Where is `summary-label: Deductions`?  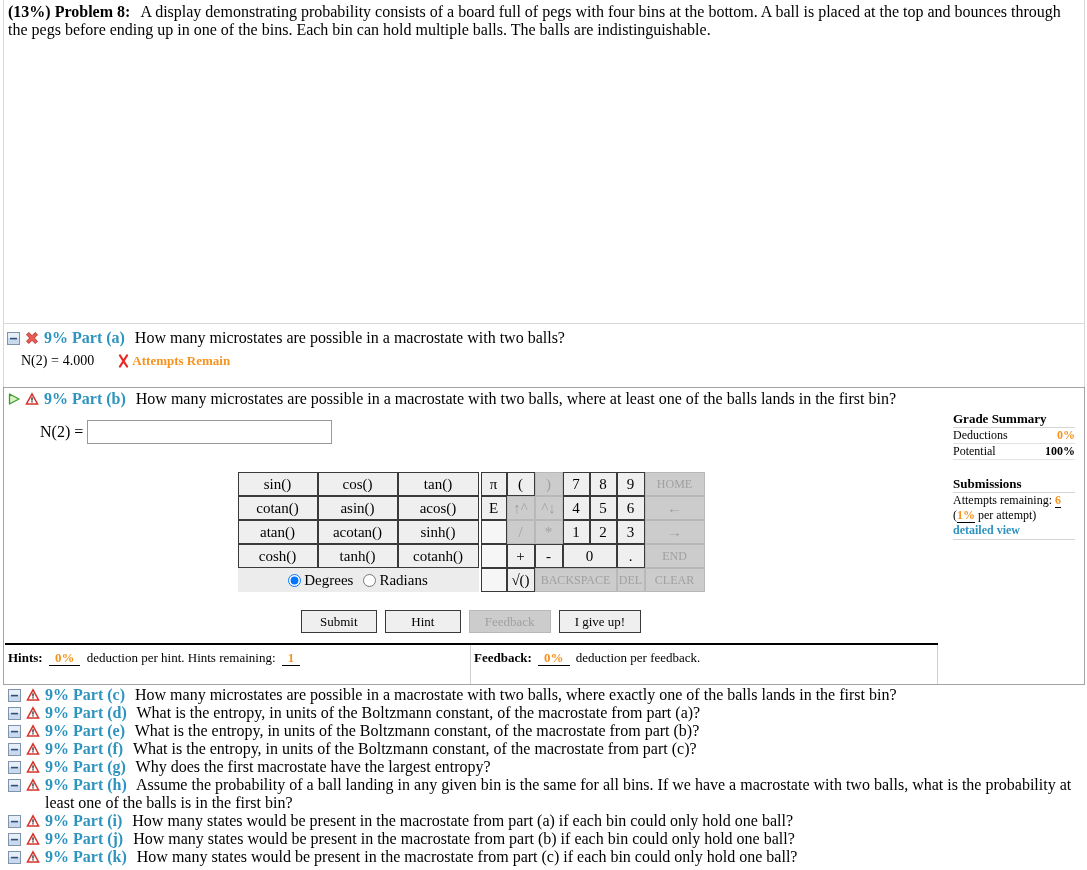 summary-label: Deductions is located at coordinates (980, 435).